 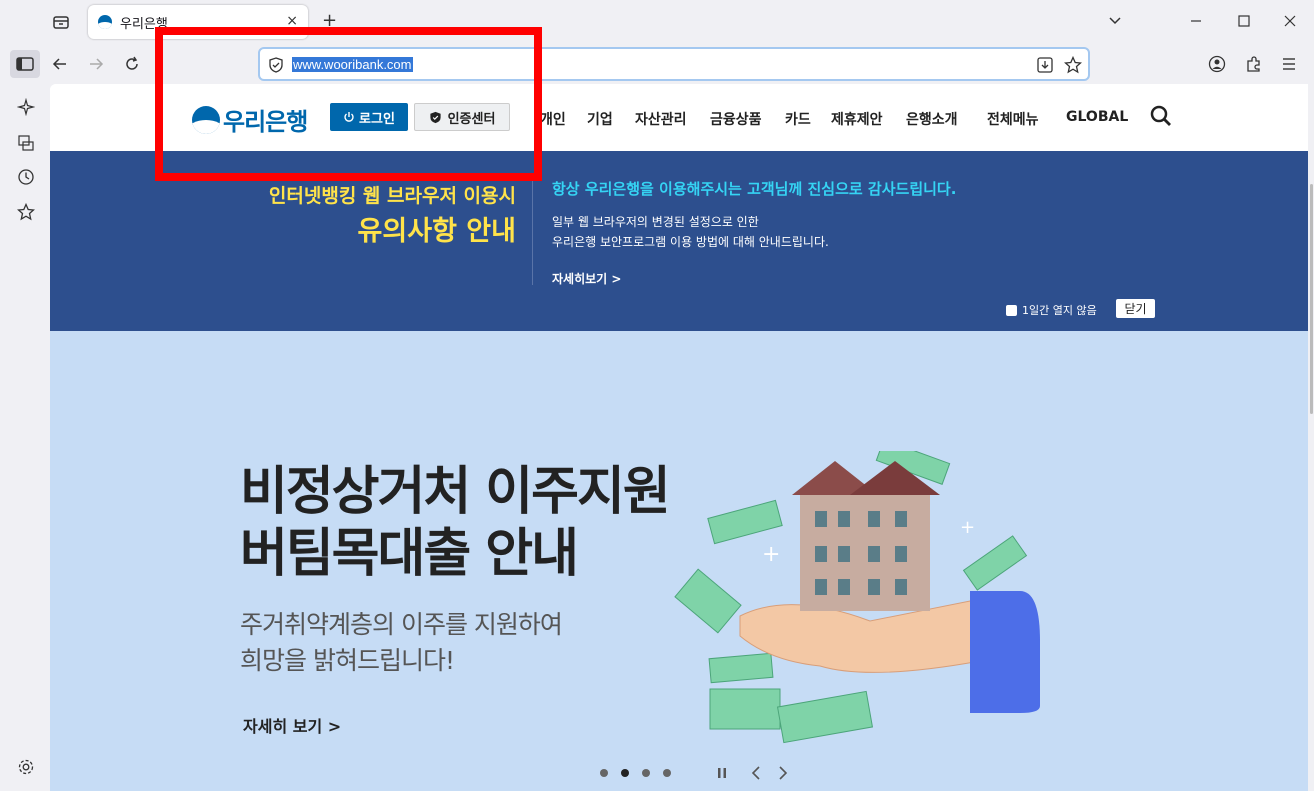 I want to click on active-tab: 우리은행 ×, so click(x=198, y=22).